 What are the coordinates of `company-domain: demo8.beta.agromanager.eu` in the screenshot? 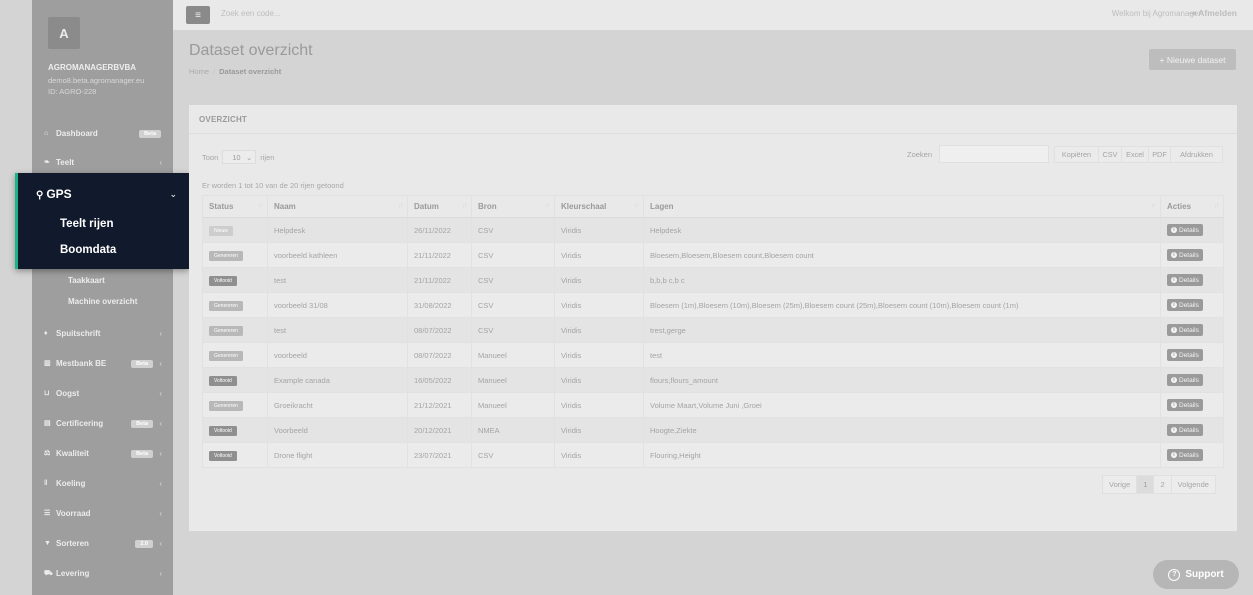 It's located at (96, 80).